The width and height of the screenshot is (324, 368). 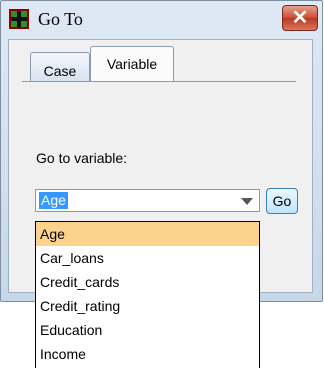 What do you see at coordinates (147, 354) in the screenshot?
I see `list-item: Income` at bounding box center [147, 354].